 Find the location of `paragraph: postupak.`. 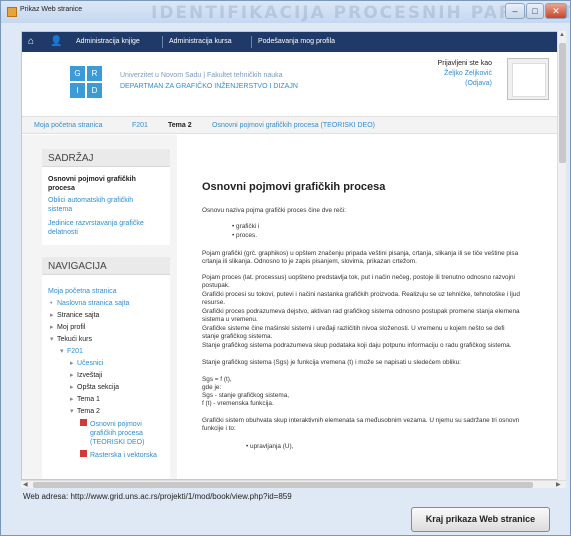

paragraph: postupak. is located at coordinates (216, 285).